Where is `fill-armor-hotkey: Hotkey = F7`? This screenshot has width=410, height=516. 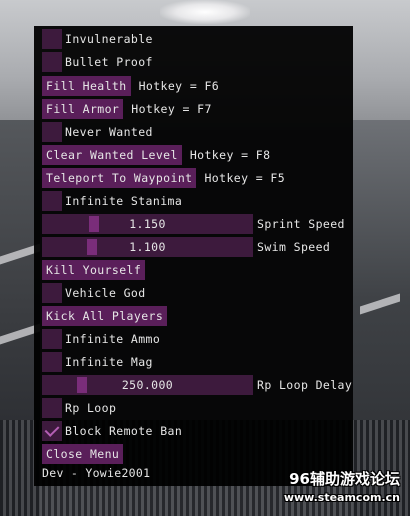 fill-armor-hotkey: Hotkey = F7 is located at coordinates (171, 109).